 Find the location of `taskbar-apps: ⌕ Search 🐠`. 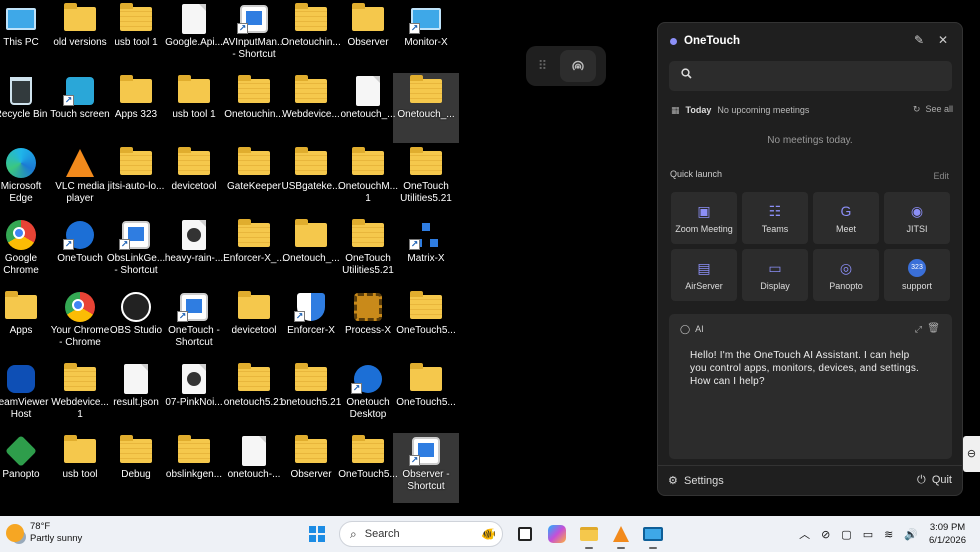

taskbar-apps: ⌕ Search 🐠 is located at coordinates (487, 534).